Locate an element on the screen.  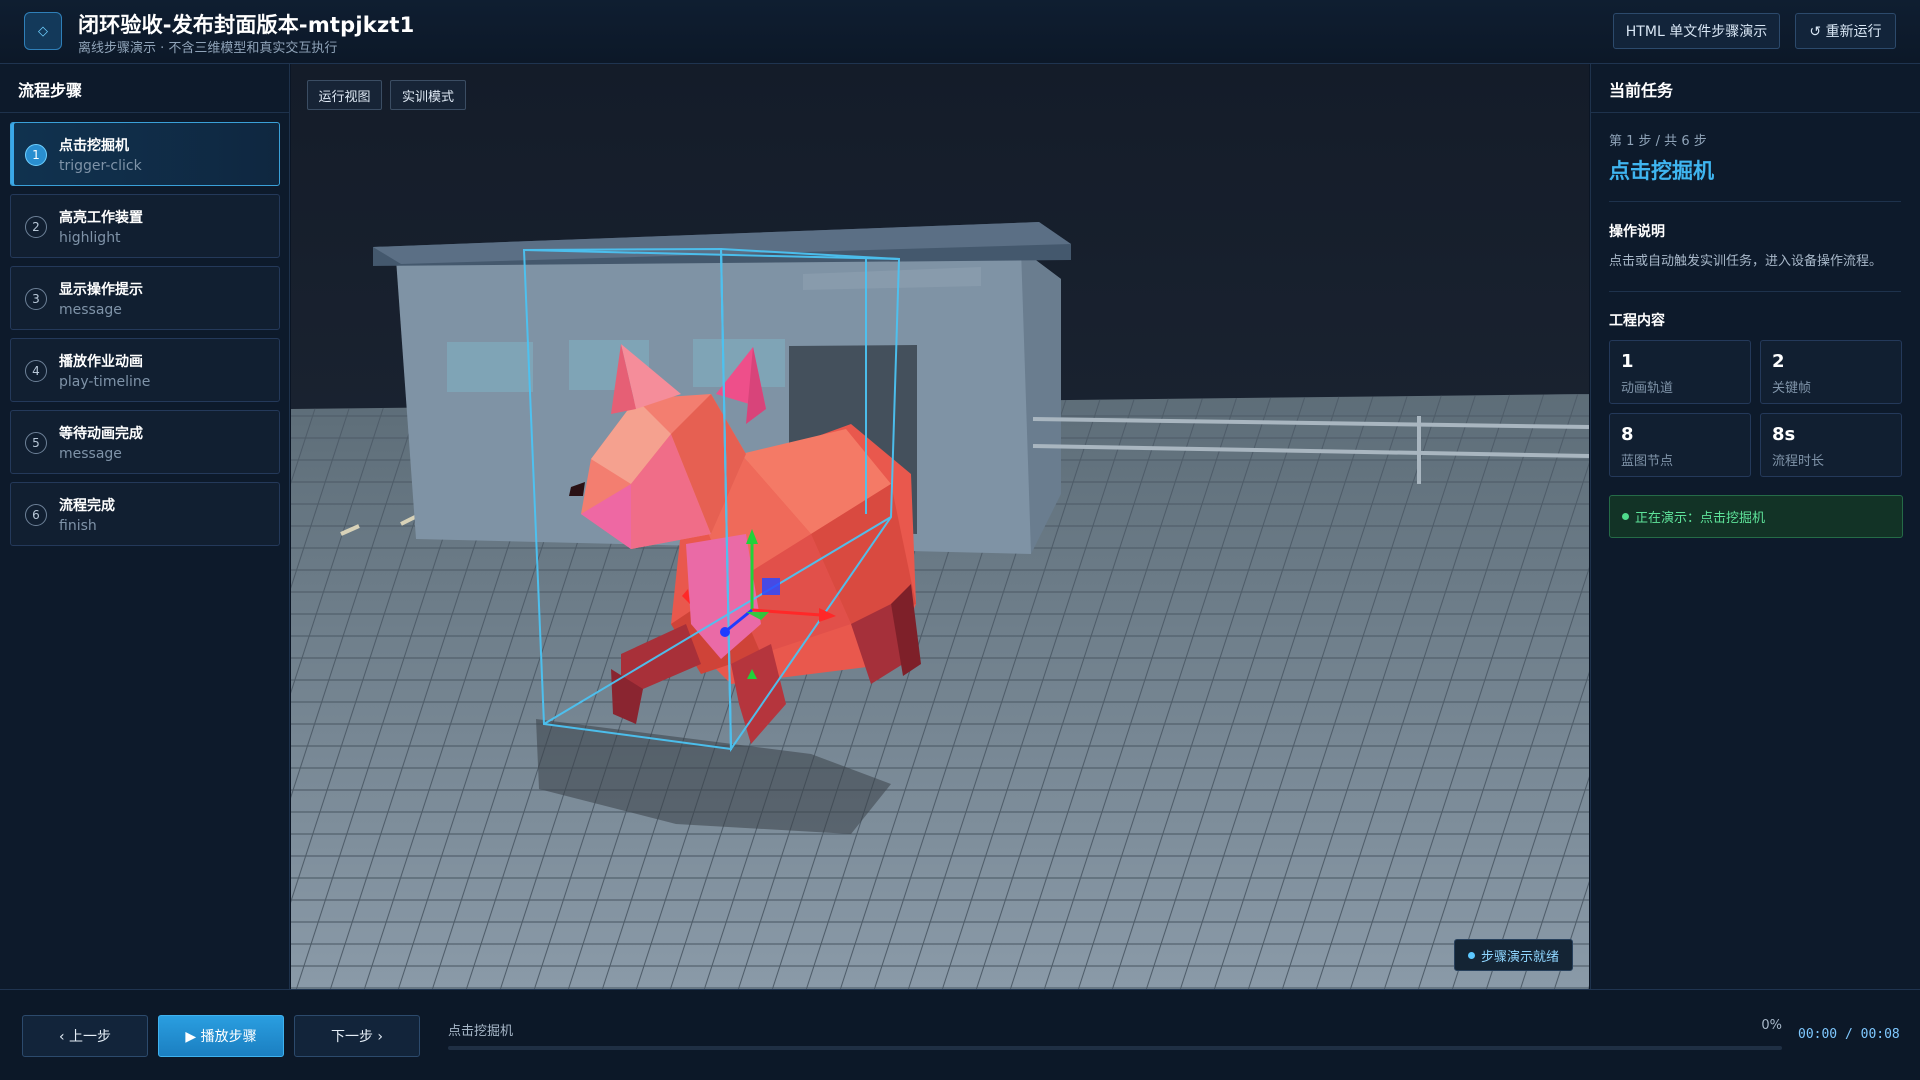
step-name: 高亮工作装置 is located at coordinates (101, 218).